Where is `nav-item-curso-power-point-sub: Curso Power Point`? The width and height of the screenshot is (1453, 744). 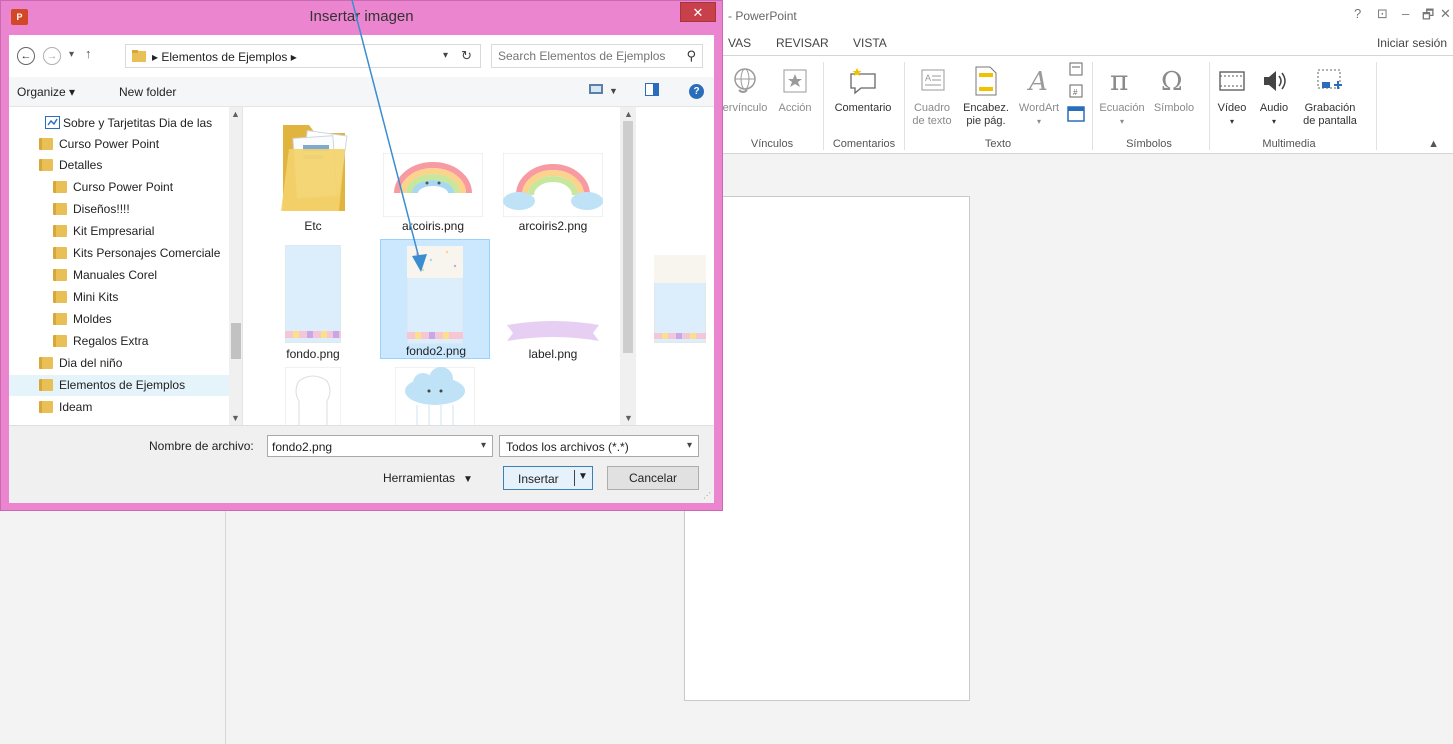 nav-item-curso-power-point-sub: Curso Power Point is located at coordinates (119, 187).